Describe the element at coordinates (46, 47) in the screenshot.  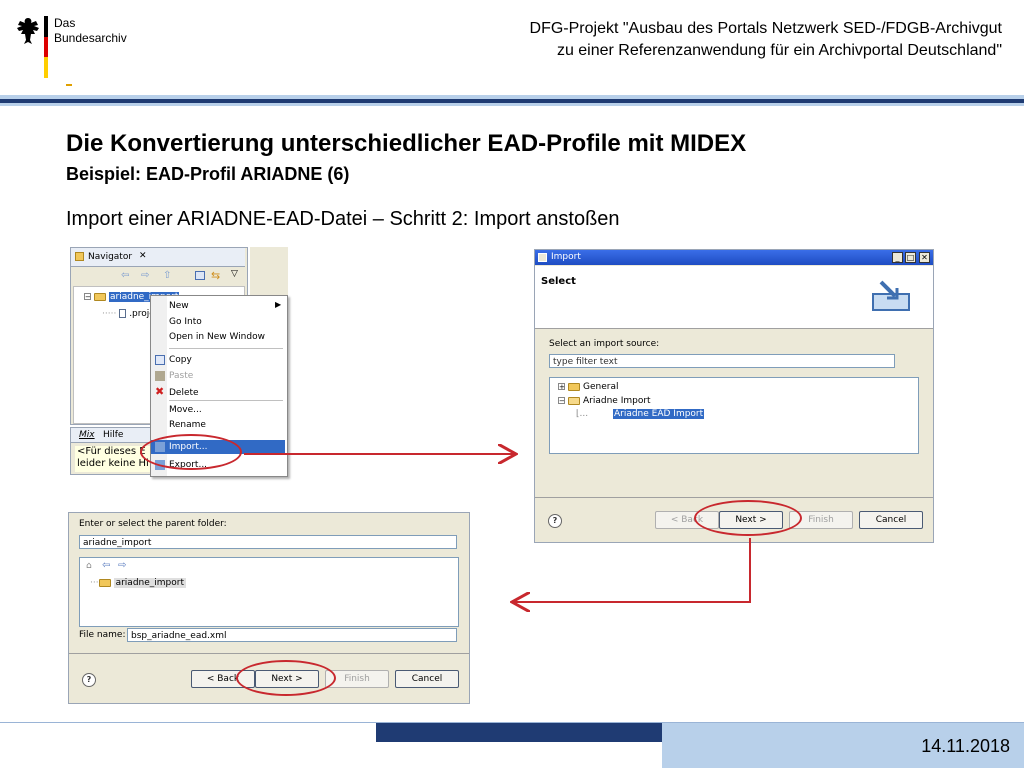
I see `flag-stripes` at that location.